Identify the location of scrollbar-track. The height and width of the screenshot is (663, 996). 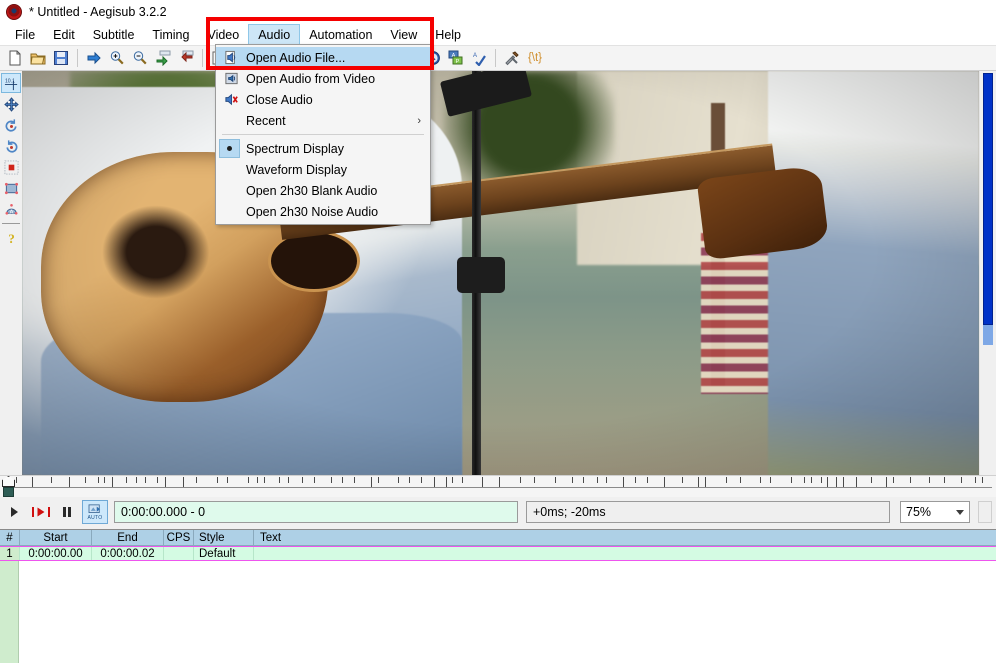
(988, 273).